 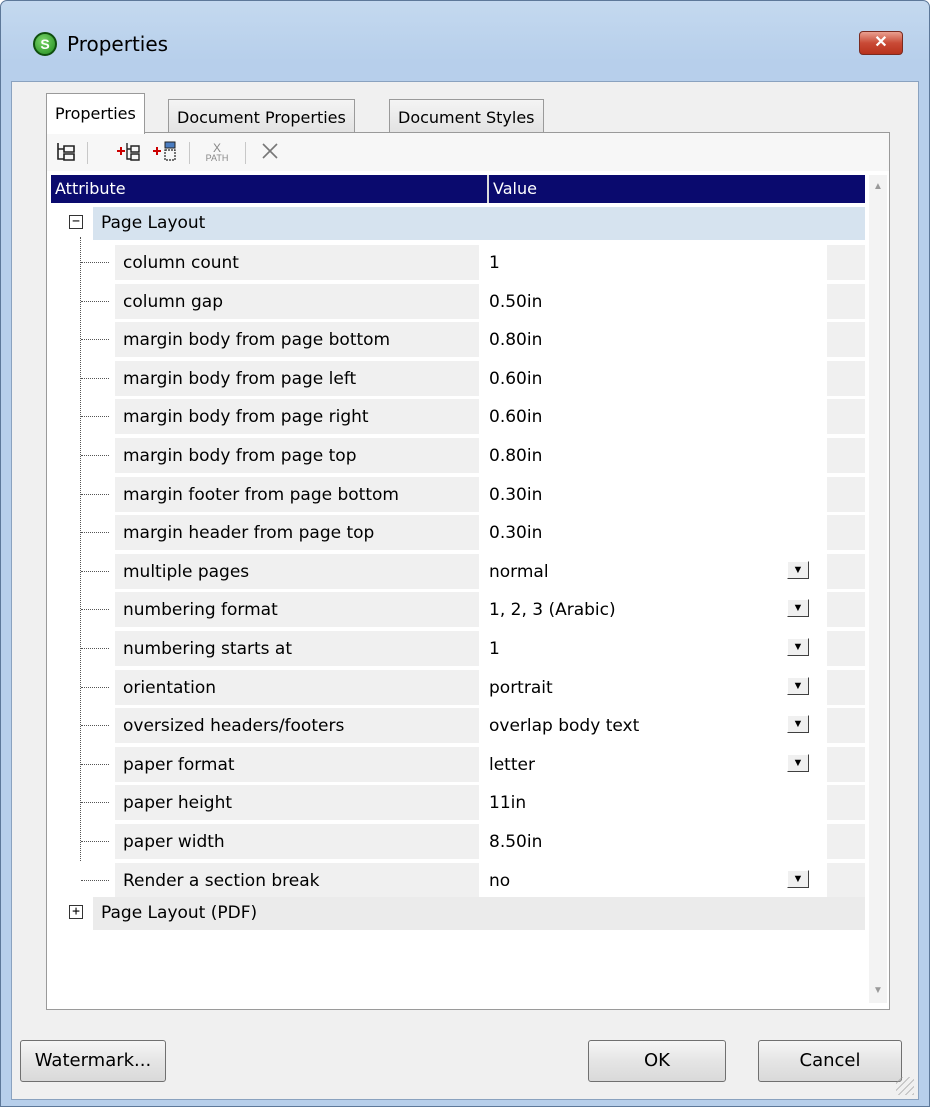 What do you see at coordinates (173, 302) in the screenshot?
I see `attribute-name: column gap` at bounding box center [173, 302].